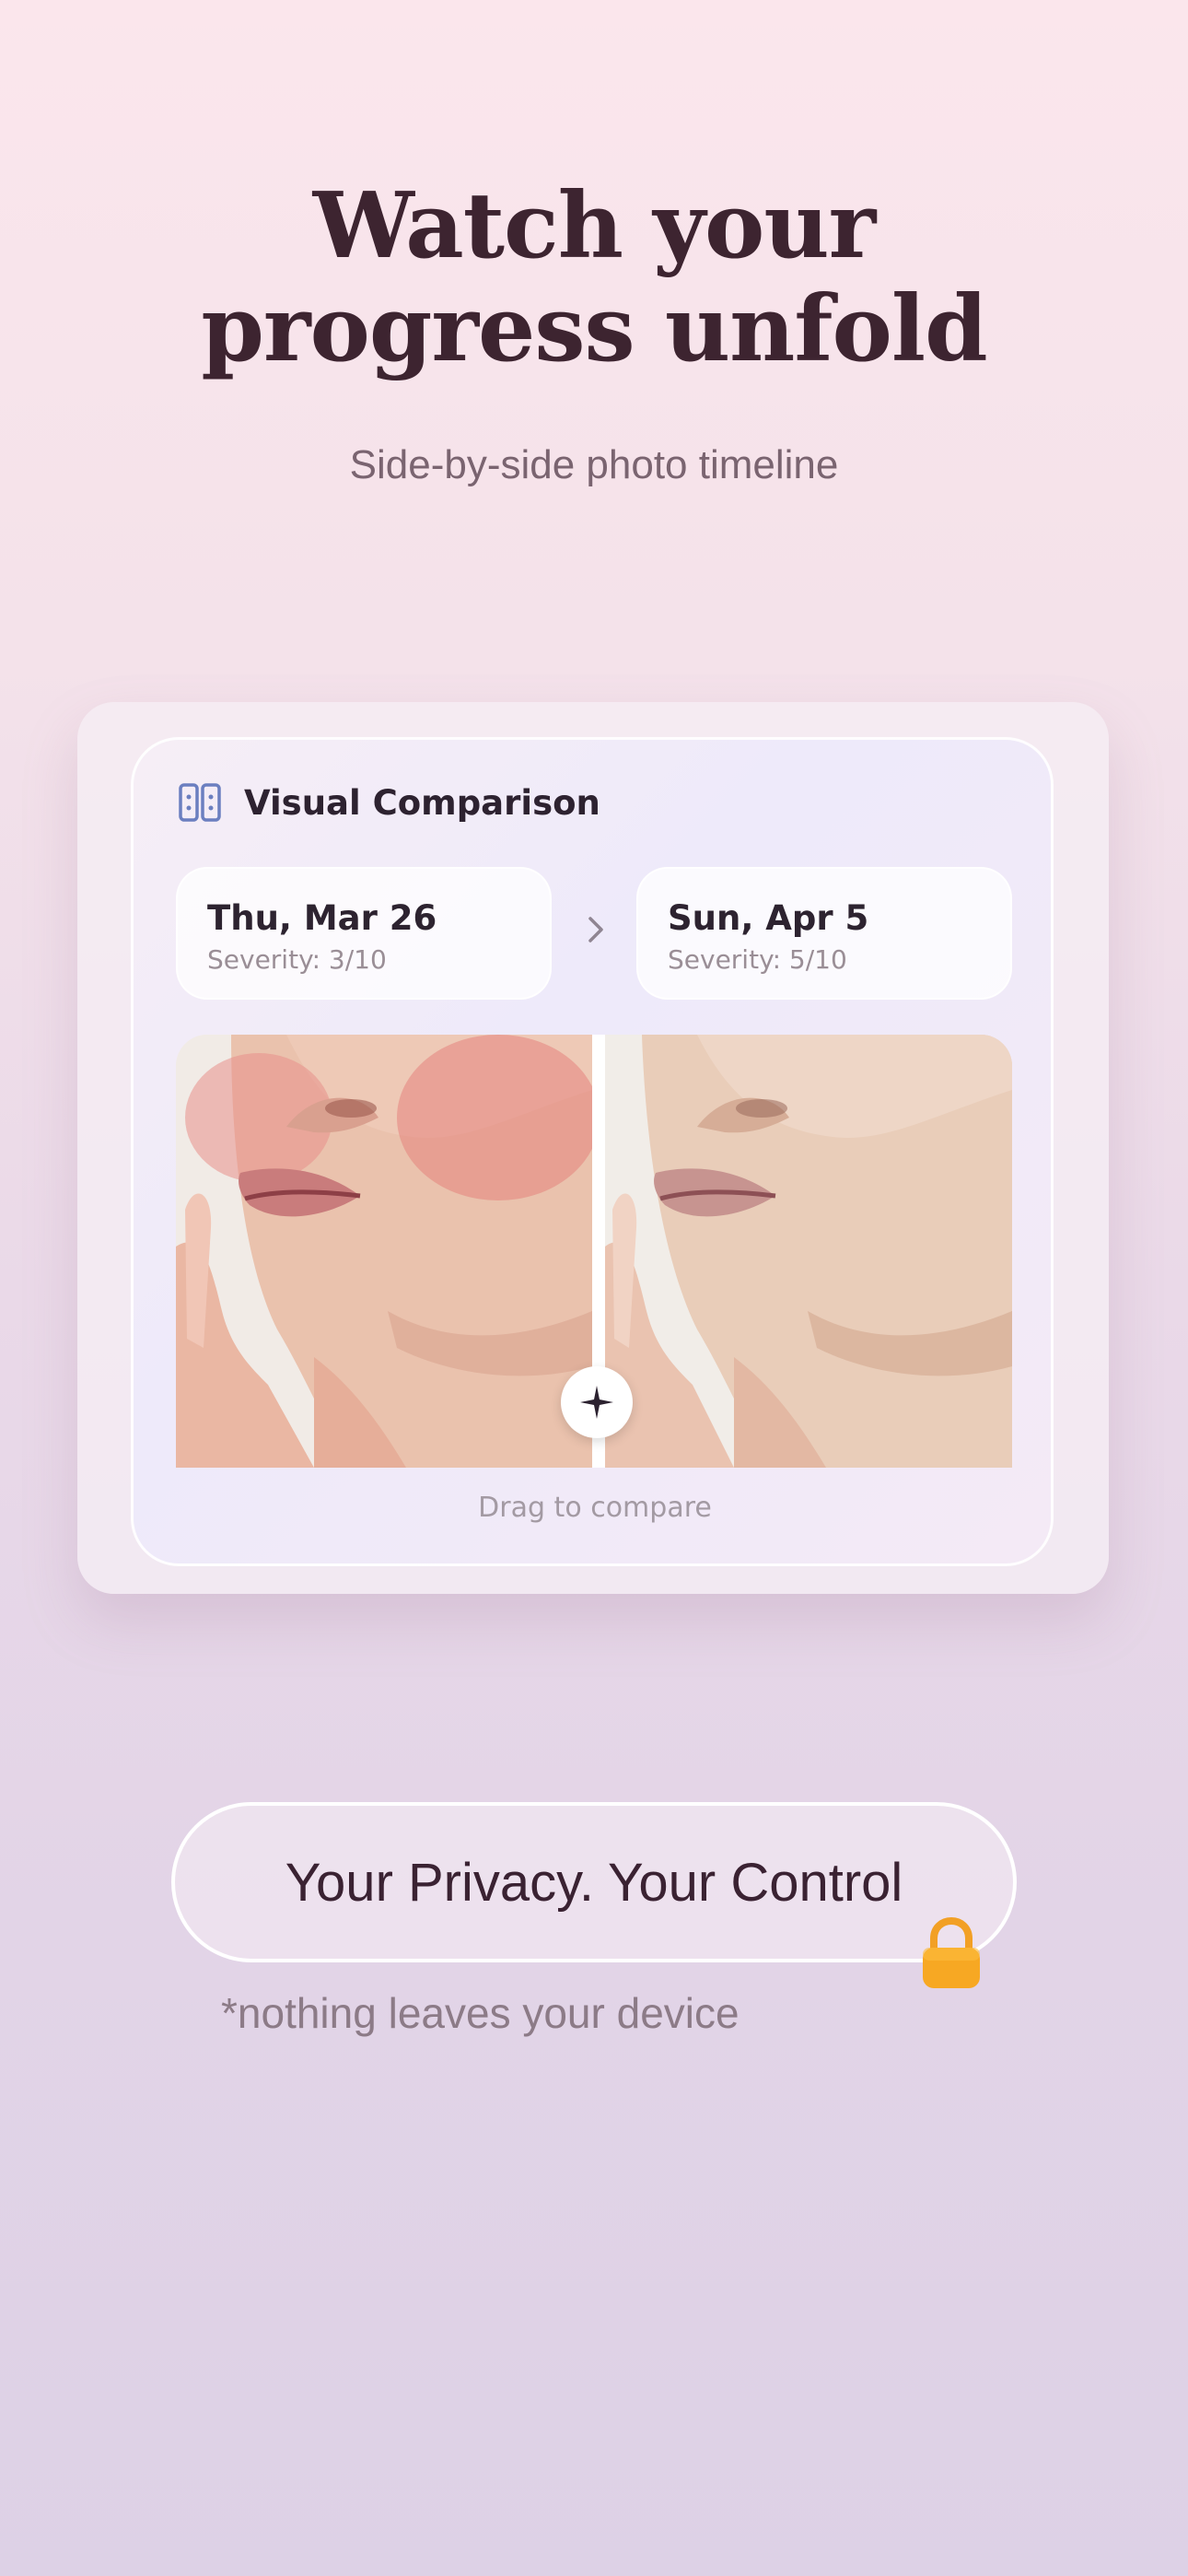 The height and width of the screenshot is (2576, 1188). I want to click on before-photo, so click(384, 1251).